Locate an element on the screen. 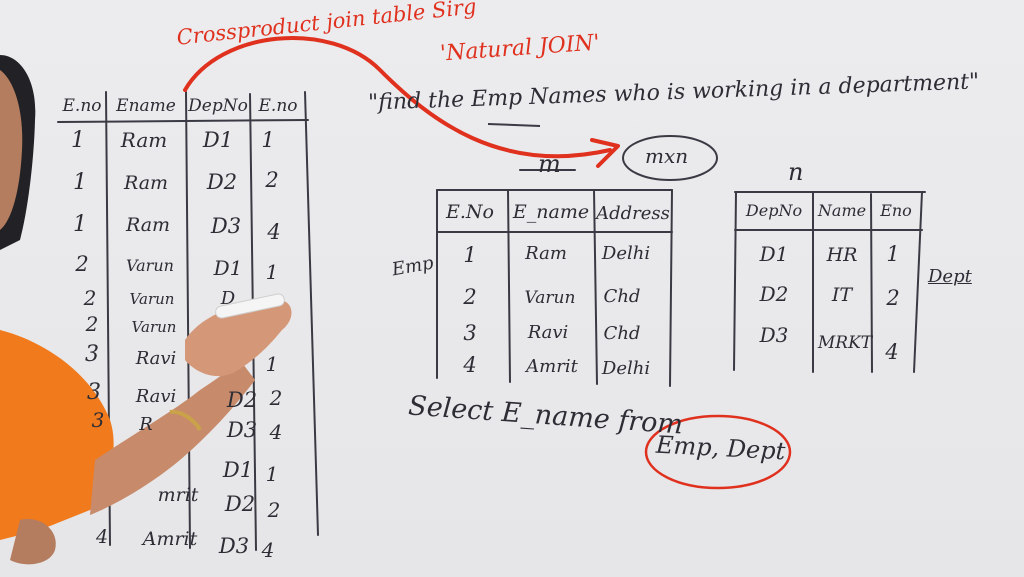 Image resolution: width=1024 pixels, height=577 pixels. emp-cell: 4 is located at coordinates (470, 365).